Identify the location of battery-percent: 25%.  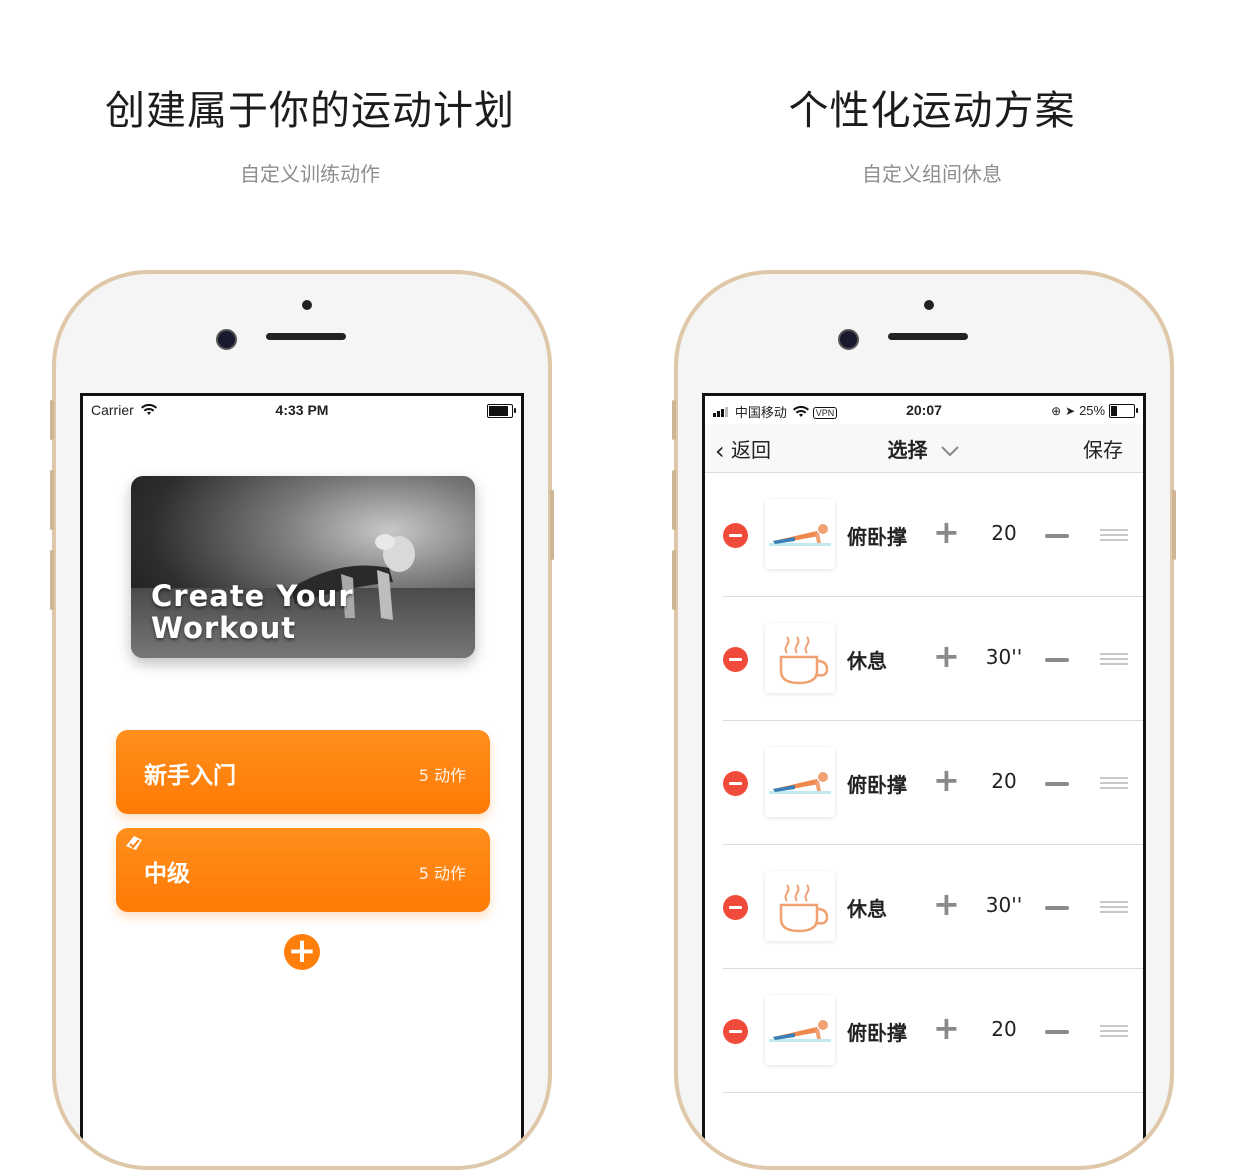
(1092, 410).